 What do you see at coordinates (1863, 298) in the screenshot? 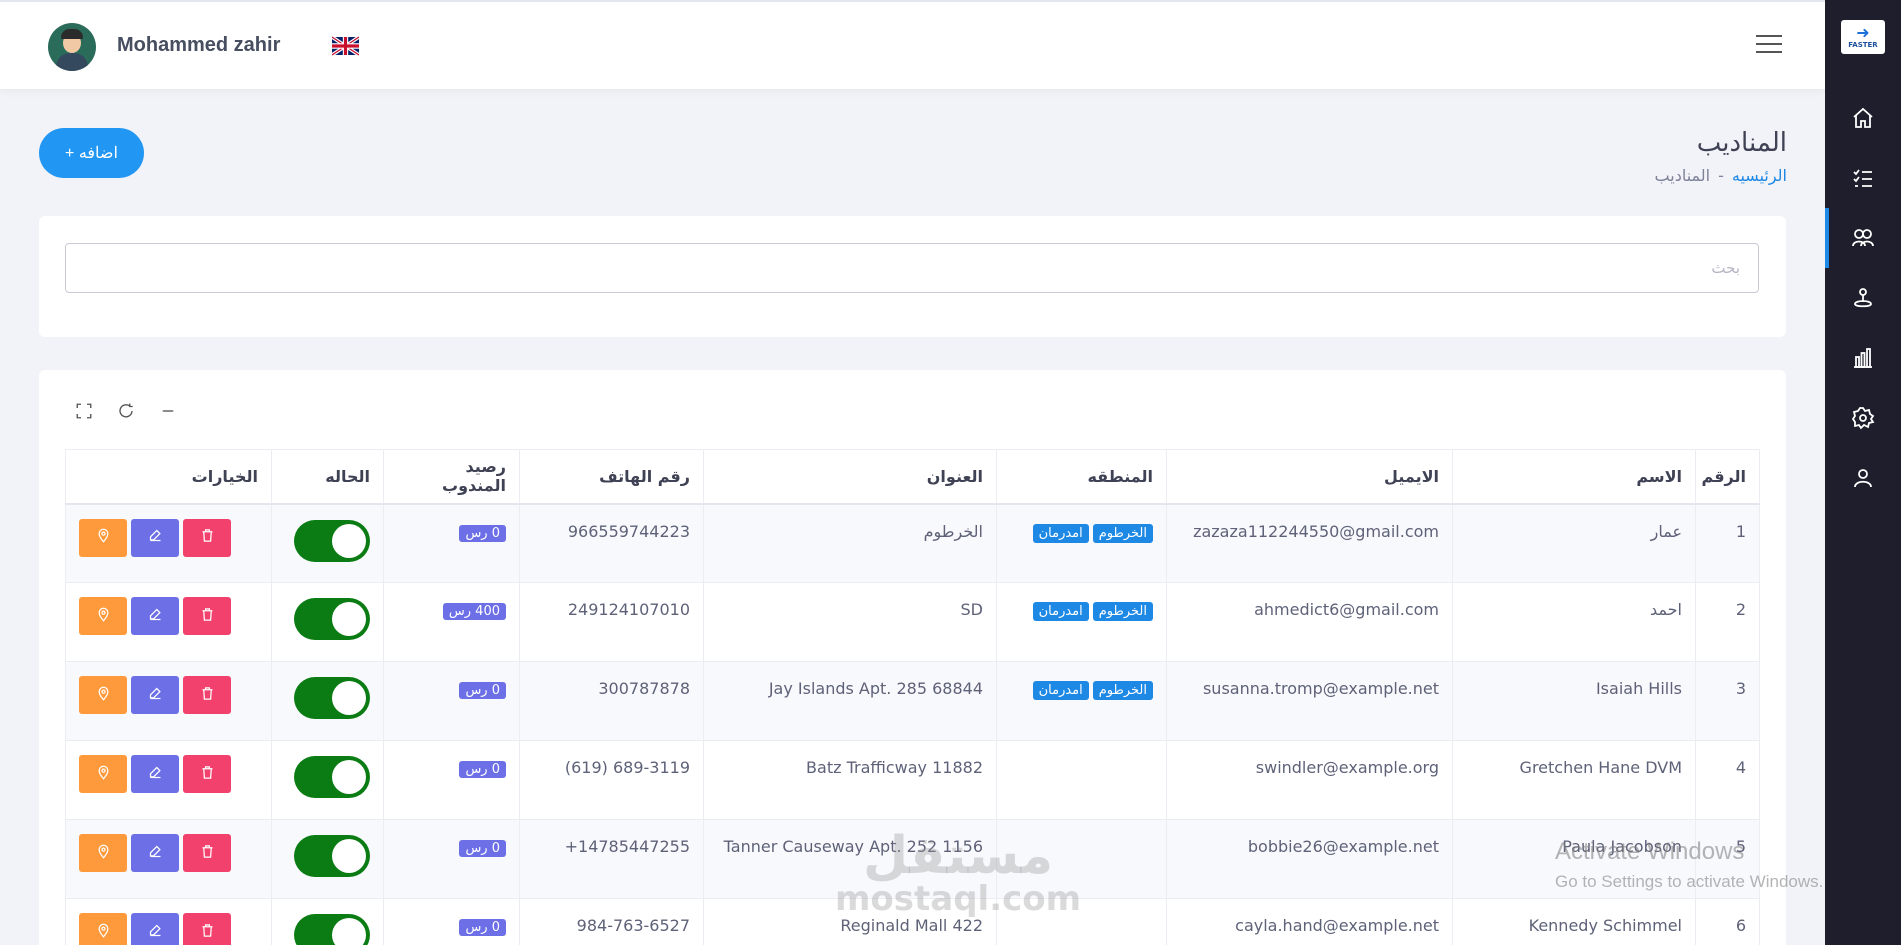
I see `sidebar-item-drivers` at bounding box center [1863, 298].